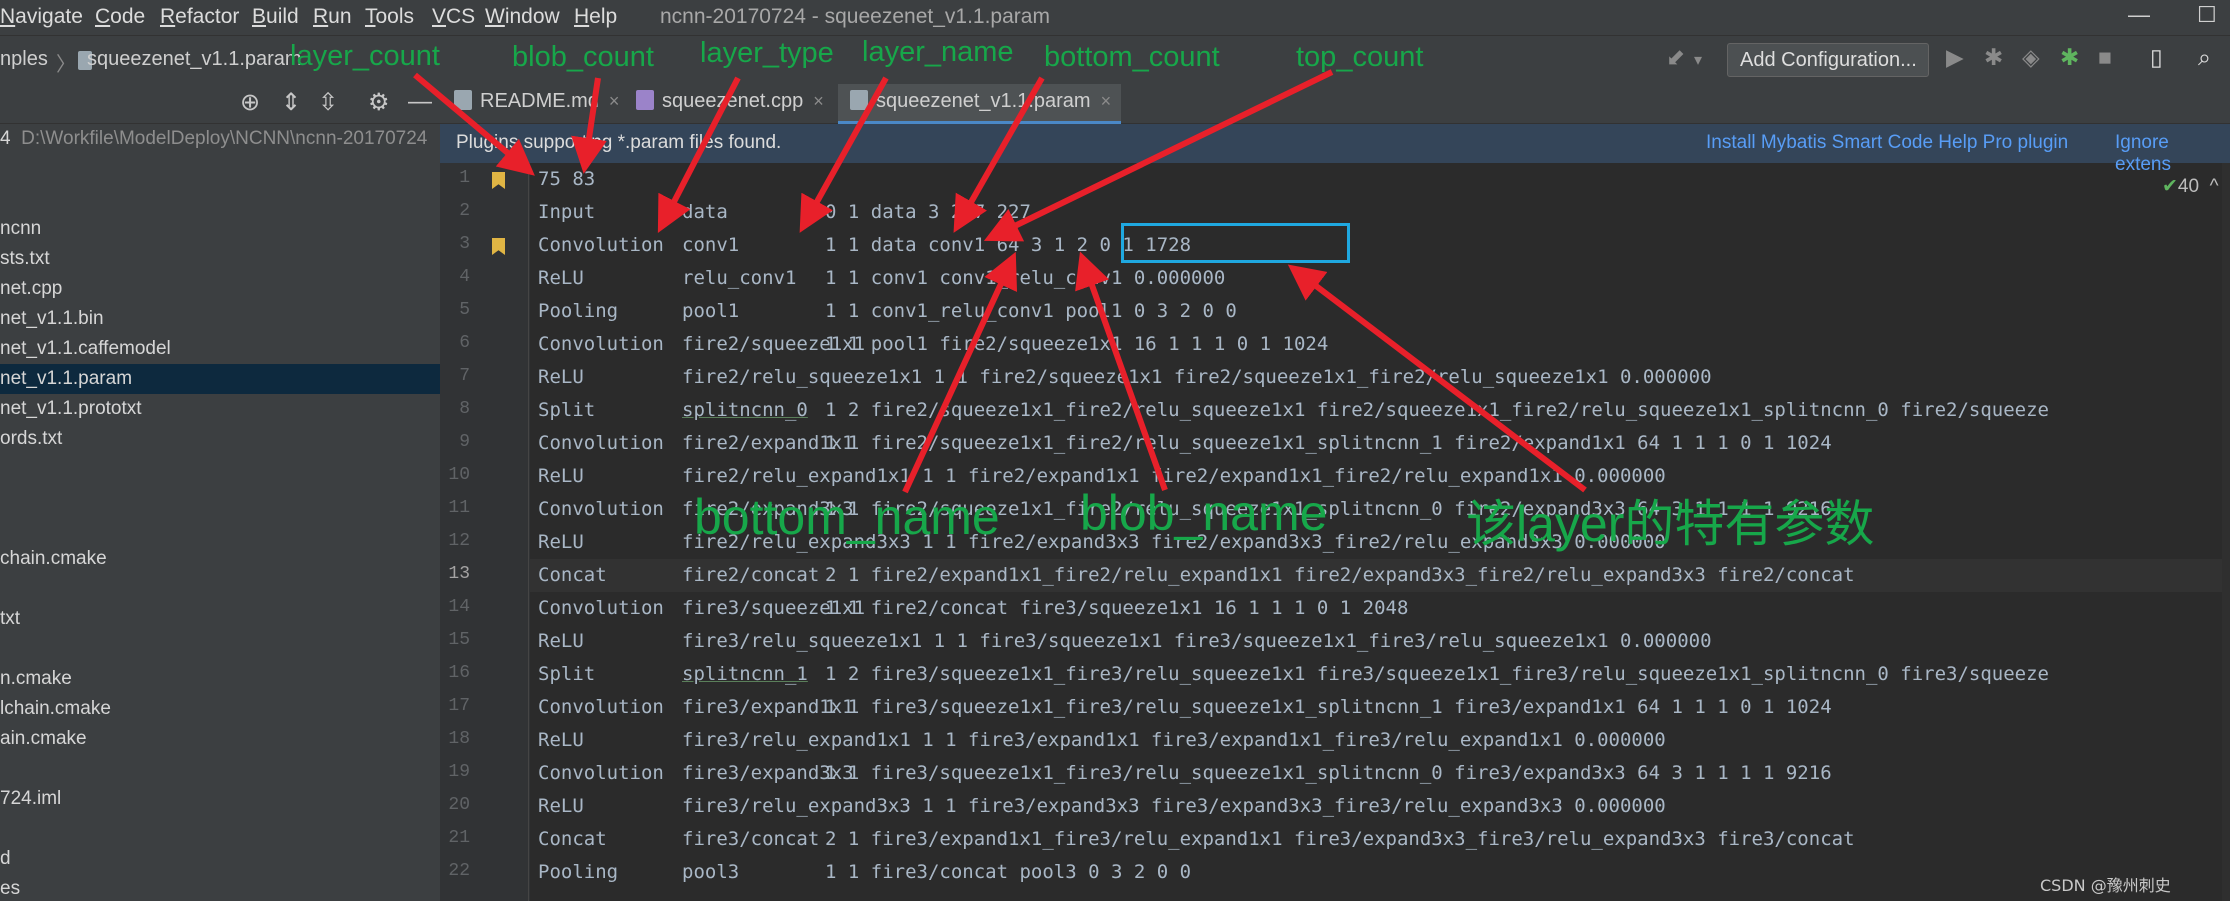  Describe the element at coordinates (1158, 155) in the screenshot. I see `arrow-top-count` at that location.